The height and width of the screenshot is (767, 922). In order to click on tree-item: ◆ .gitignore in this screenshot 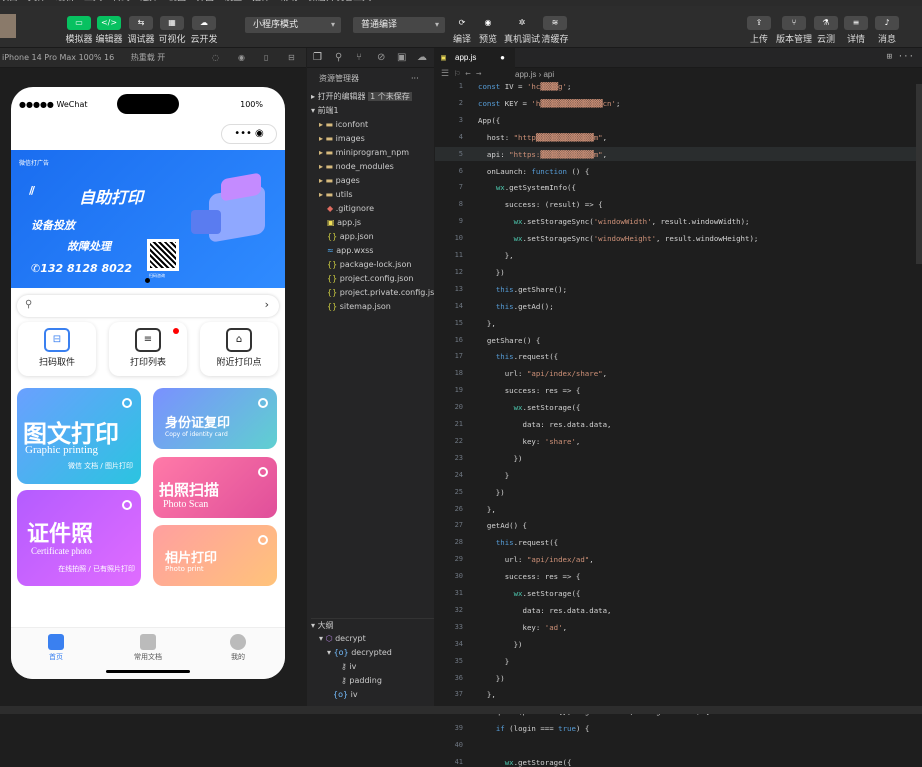, I will do `click(350, 209)`.